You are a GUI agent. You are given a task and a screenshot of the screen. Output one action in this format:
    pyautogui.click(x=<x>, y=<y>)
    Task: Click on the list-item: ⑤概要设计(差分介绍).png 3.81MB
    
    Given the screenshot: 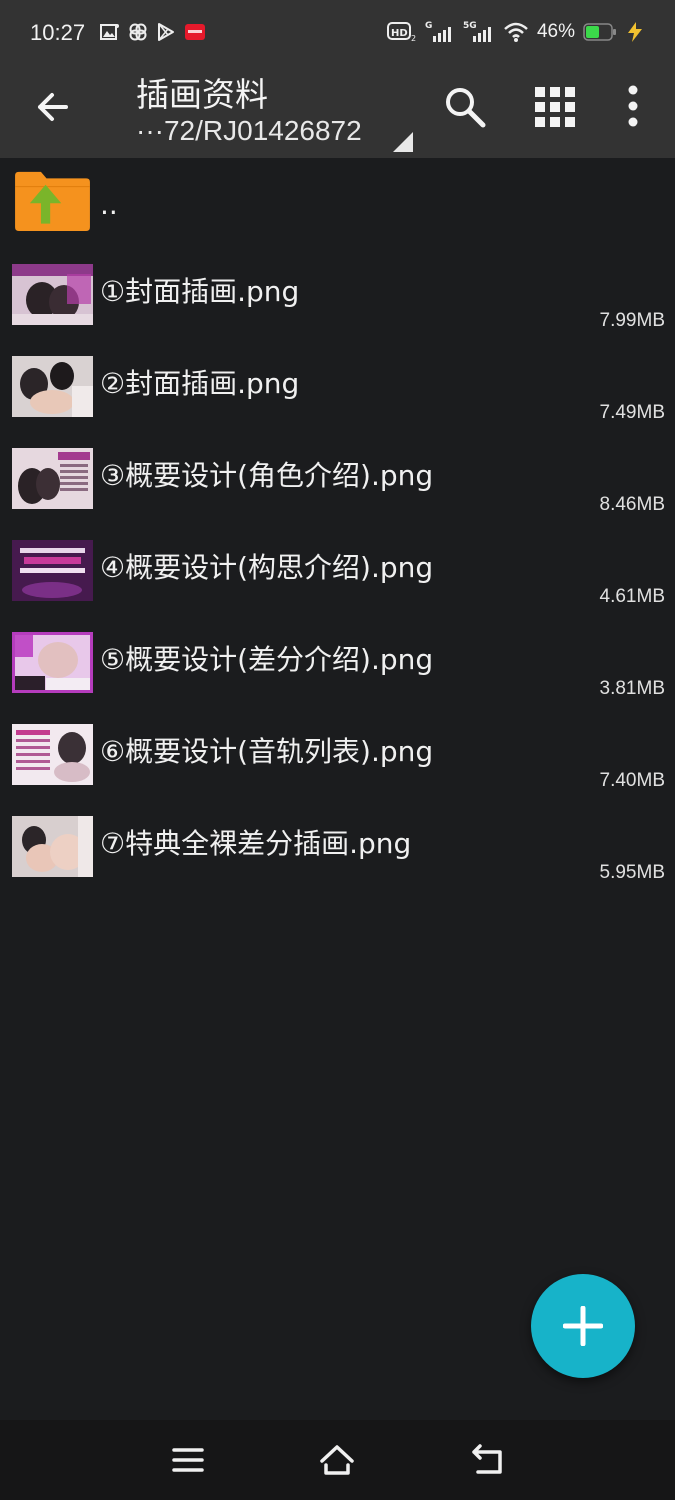 What is the action you would take?
    pyautogui.click(x=337, y=664)
    